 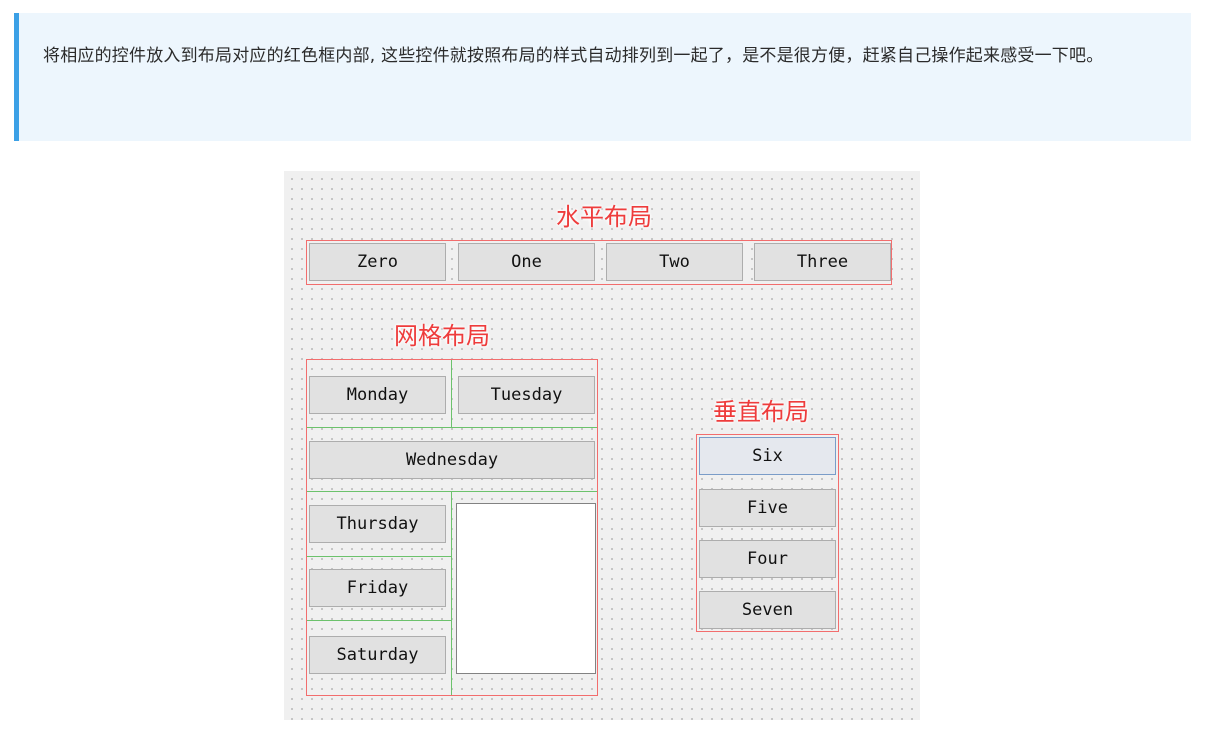 What do you see at coordinates (451, 593) in the screenshot?
I see `grid-column-divider-bottom` at bounding box center [451, 593].